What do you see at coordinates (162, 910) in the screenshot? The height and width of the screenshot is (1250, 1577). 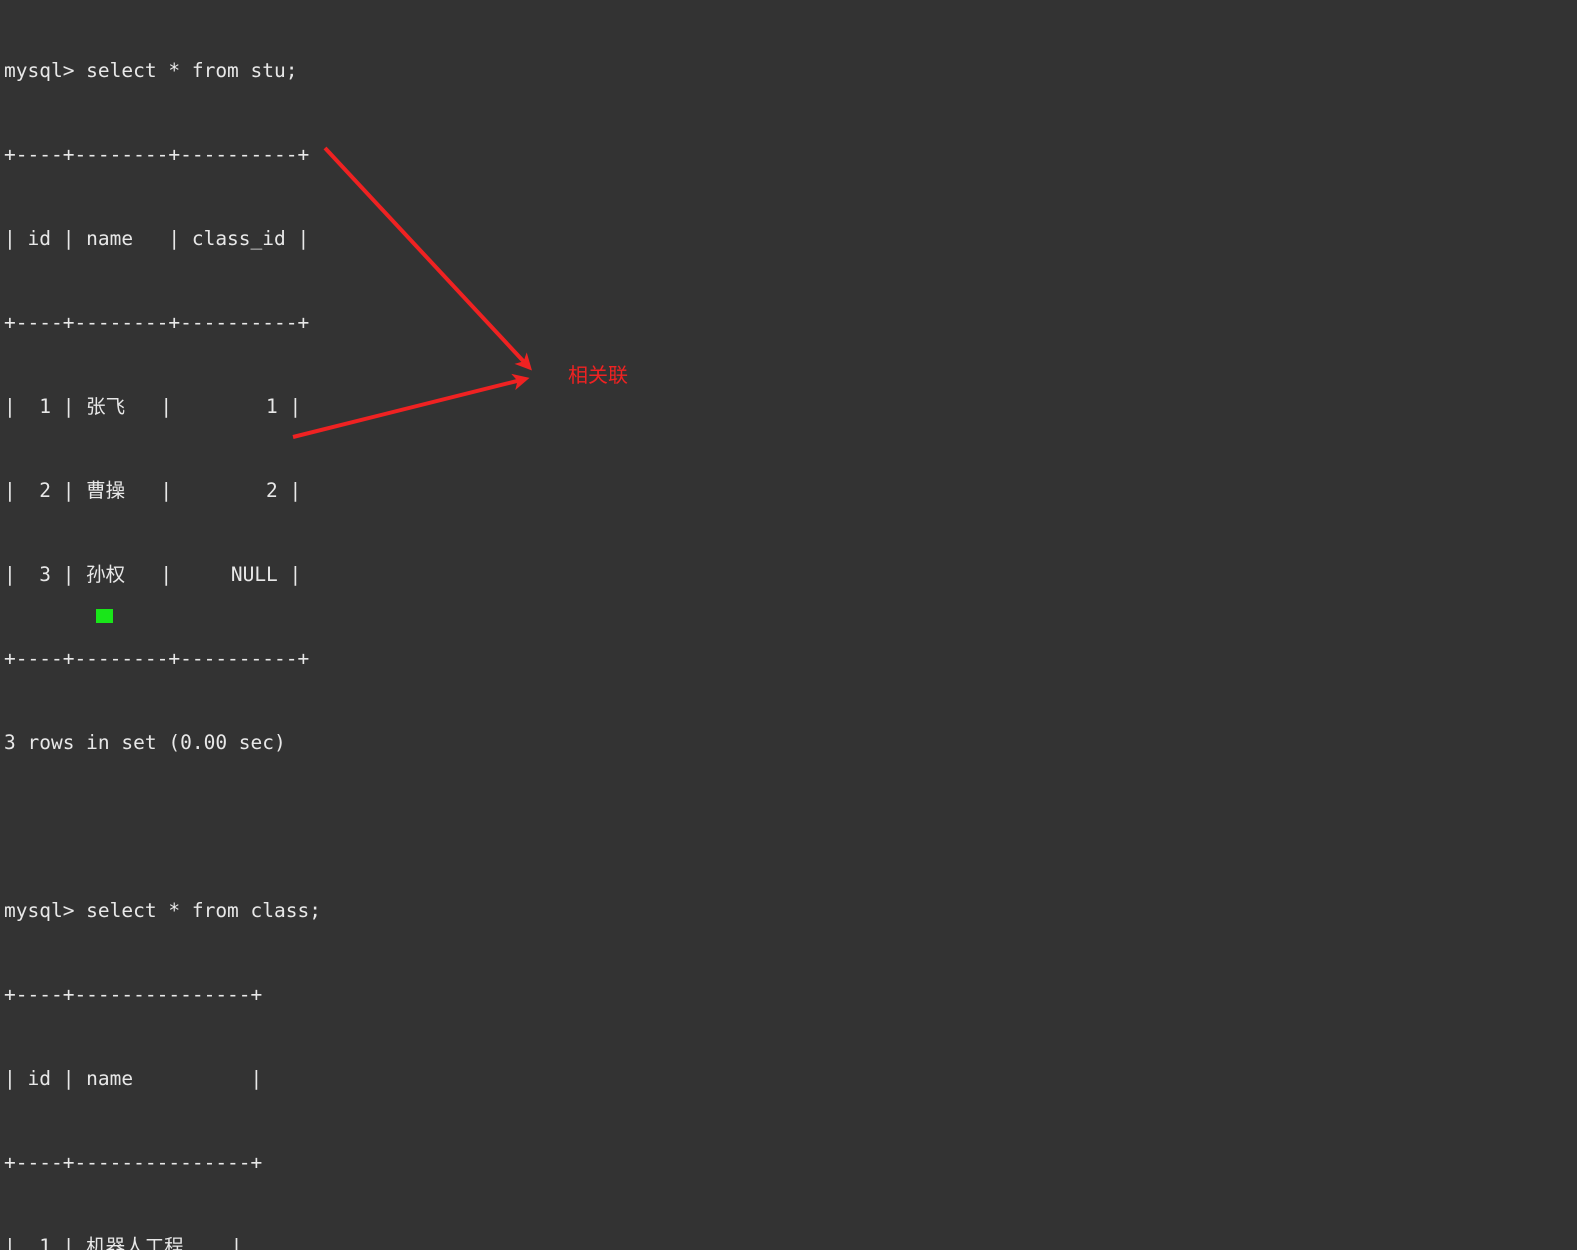 I see `terminal-line-prompt-select-class: mysql> select * from class;` at bounding box center [162, 910].